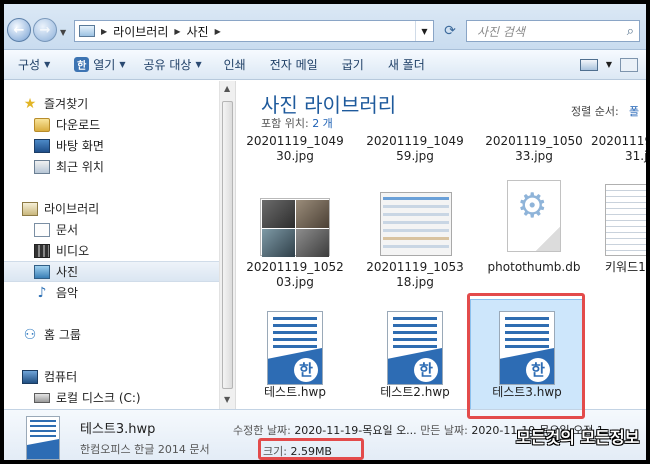 The width and height of the screenshot is (650, 464). What do you see at coordinates (30, 103) in the screenshot?
I see `star-icon: ★` at bounding box center [30, 103].